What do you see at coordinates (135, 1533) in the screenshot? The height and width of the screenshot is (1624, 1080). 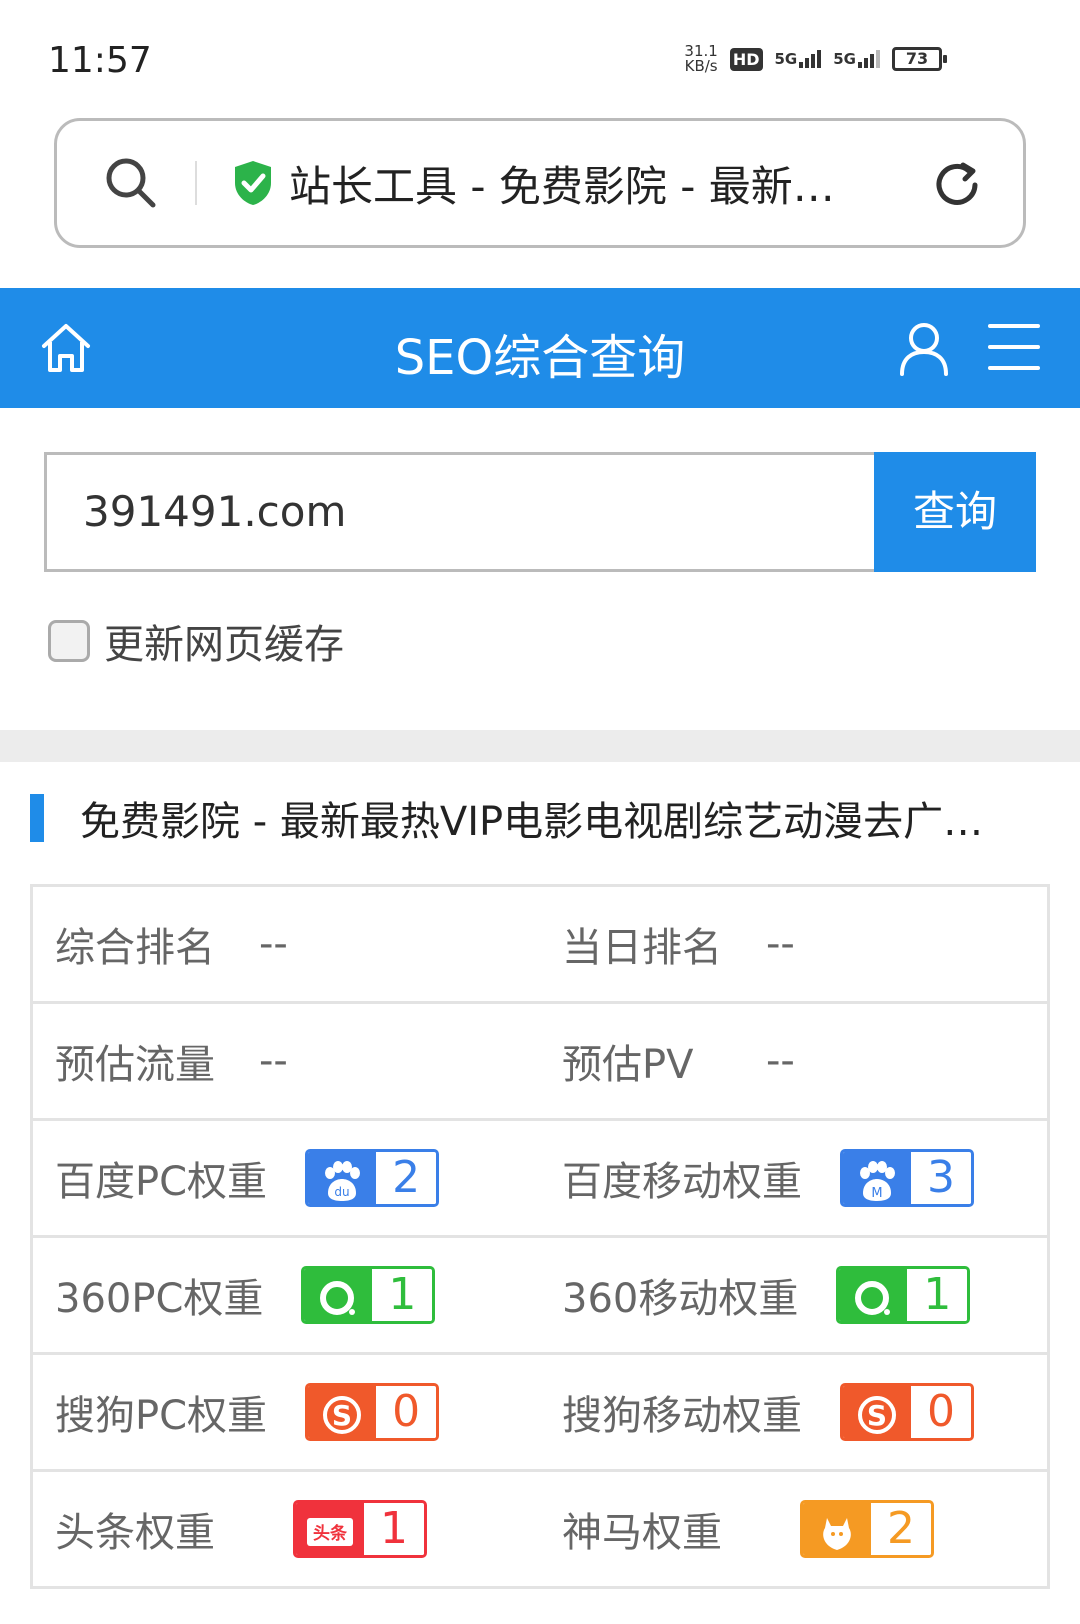 I see `cell-label: 头条权重` at bounding box center [135, 1533].